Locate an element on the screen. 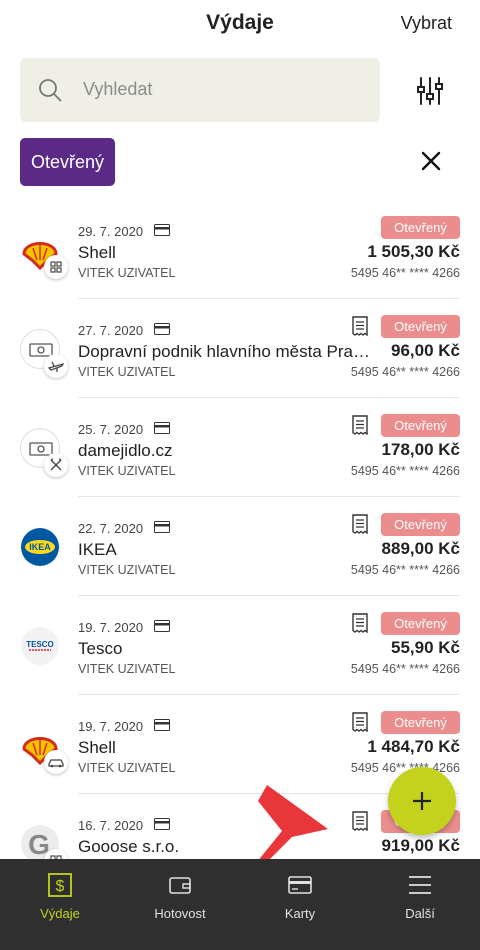 This screenshot has width=480, height=950. transaction-date: 16. 7. 2020 is located at coordinates (111, 825).